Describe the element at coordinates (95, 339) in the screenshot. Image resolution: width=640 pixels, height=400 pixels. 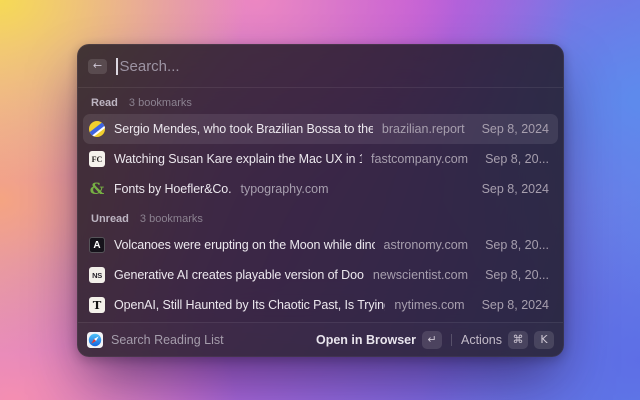
I see `safari-compass-icon` at that location.